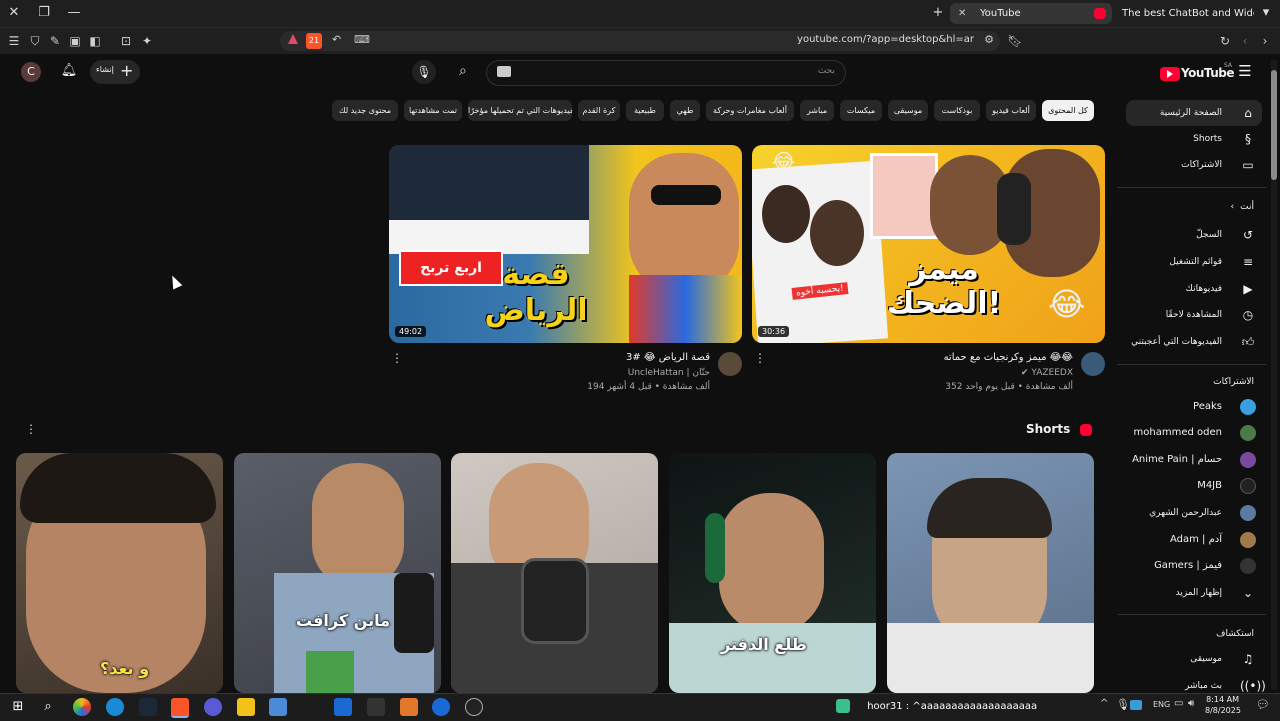  Describe the element at coordinates (1104, 703) in the screenshot. I see `tray-expand-icon: ^` at that location.